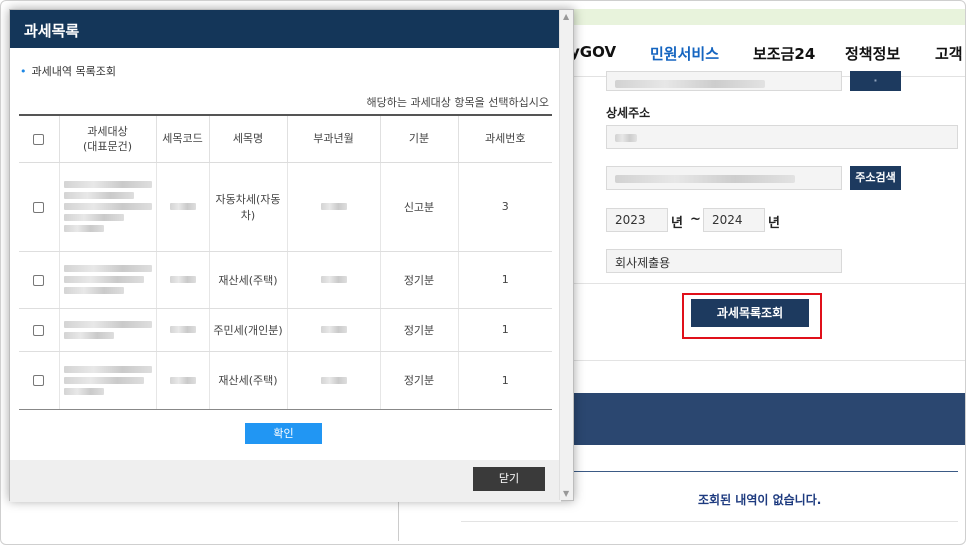 The image size is (966, 545). Describe the element at coordinates (784, 53) in the screenshot. I see `nav-item-subsidy24: 보조금24` at that location.